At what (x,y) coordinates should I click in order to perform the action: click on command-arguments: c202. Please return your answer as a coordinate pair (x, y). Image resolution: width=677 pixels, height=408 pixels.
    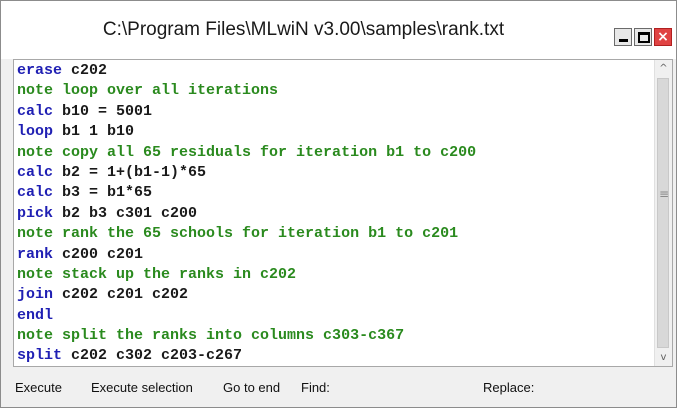
    Looking at the image, I should click on (85, 70).